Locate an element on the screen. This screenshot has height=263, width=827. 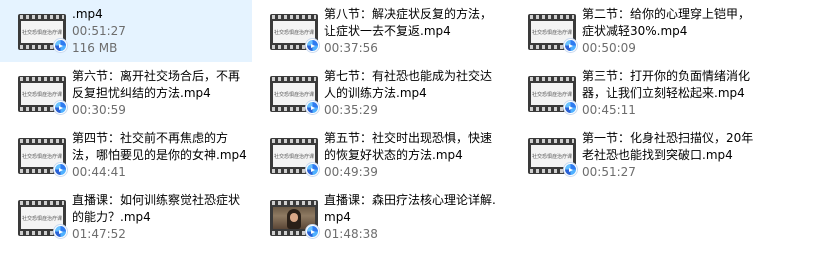
video-file-item: 社交恐惧症治疗课 直播课：如何训练察觉社恐症状的能力？.mp4 01:47:52 is located at coordinates (126, 216).